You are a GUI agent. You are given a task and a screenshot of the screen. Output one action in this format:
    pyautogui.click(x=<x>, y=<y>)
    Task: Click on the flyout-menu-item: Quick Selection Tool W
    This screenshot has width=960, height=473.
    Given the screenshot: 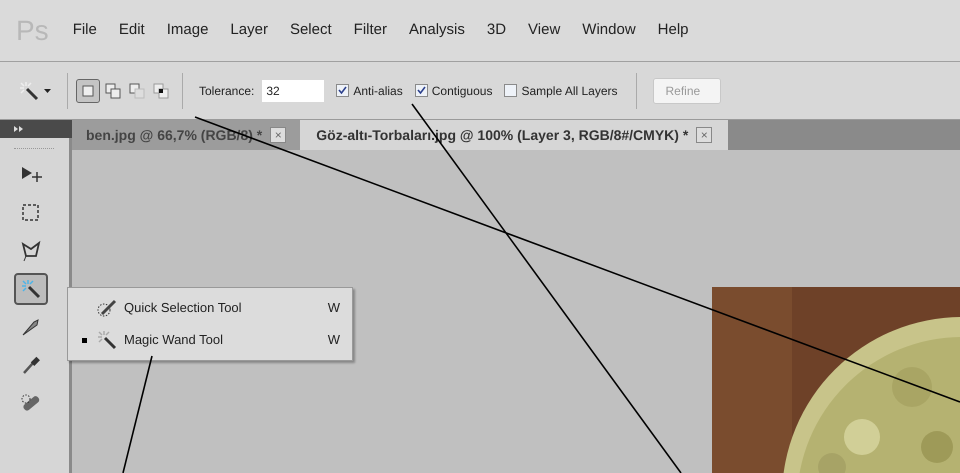 What is the action you would take?
    pyautogui.click(x=210, y=308)
    